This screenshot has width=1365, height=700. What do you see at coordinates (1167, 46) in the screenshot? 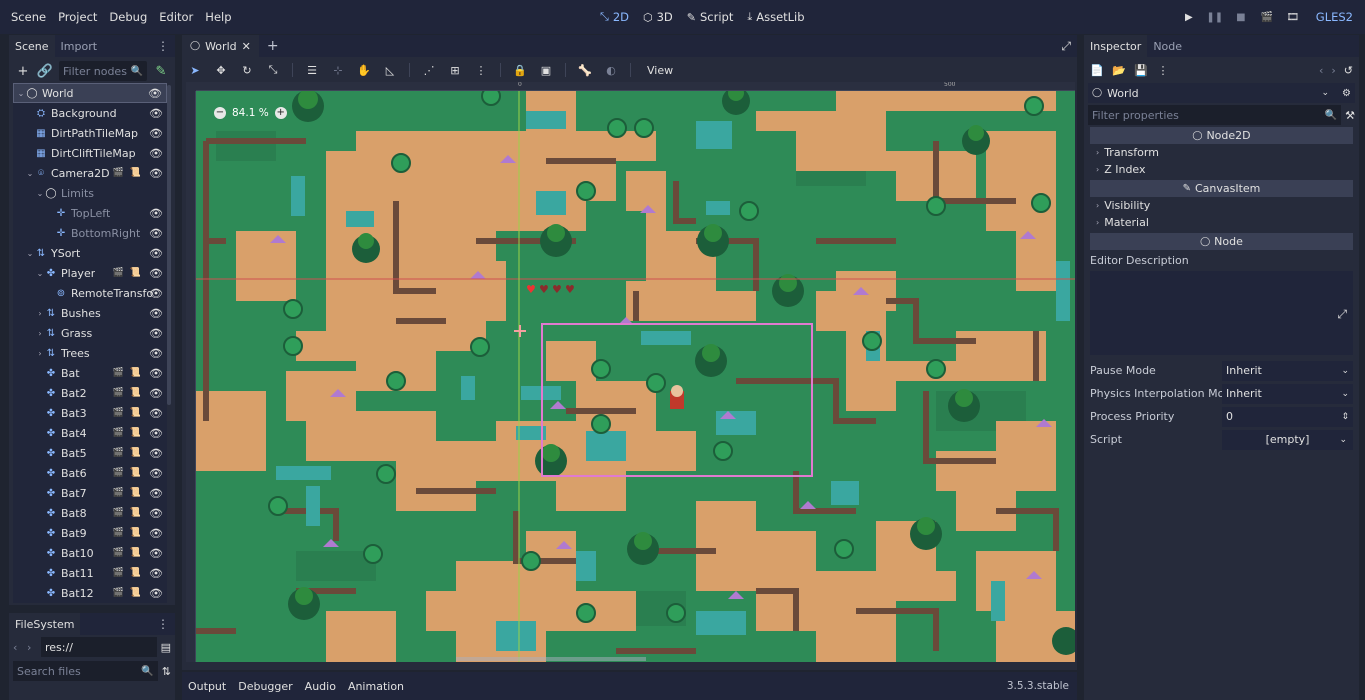
I see `tab-node: Node` at bounding box center [1167, 46].